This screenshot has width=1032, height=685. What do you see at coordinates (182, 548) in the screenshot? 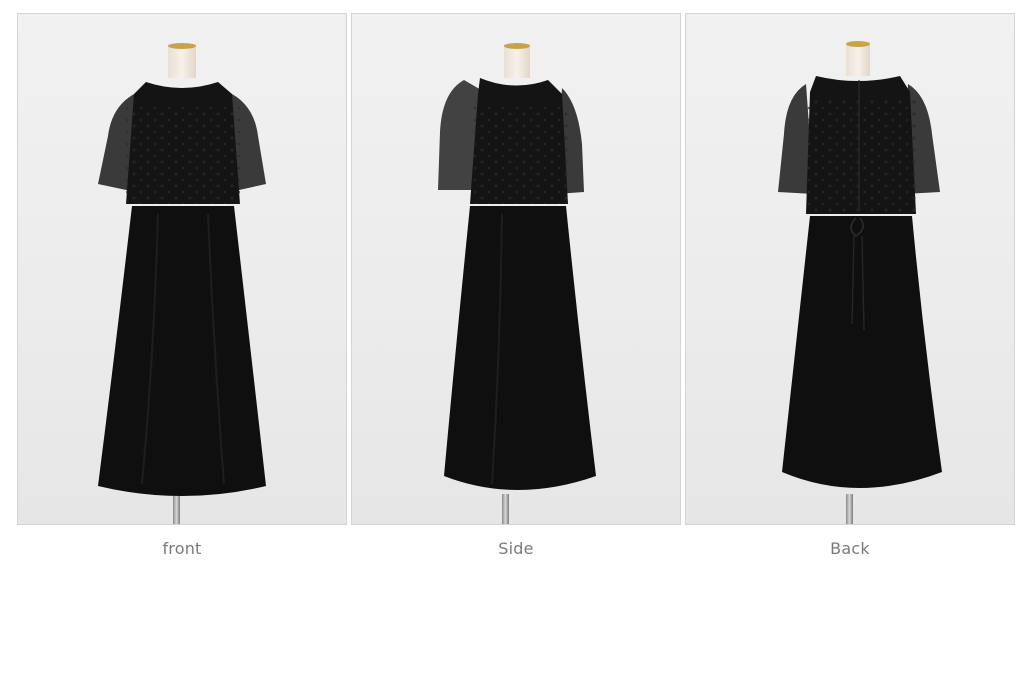
I see `caption-front: front` at bounding box center [182, 548].